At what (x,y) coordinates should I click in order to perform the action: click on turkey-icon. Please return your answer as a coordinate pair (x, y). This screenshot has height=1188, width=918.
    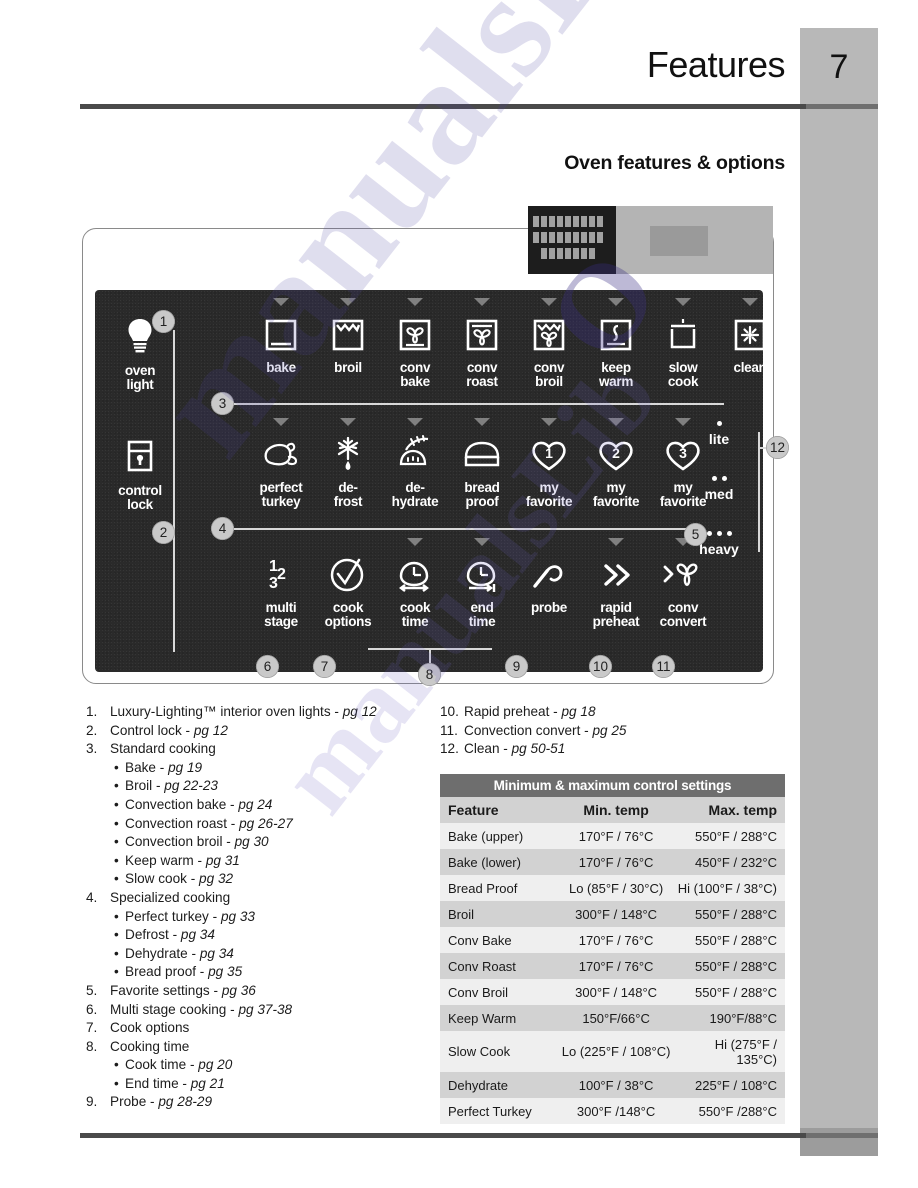
    Looking at the image, I should click on (281, 455).